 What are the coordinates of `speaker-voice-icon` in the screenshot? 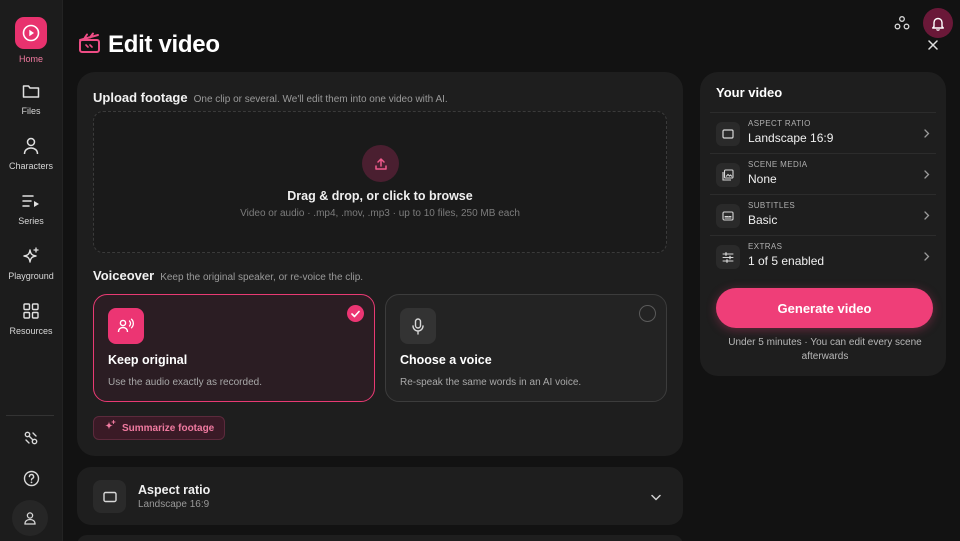 It's located at (126, 326).